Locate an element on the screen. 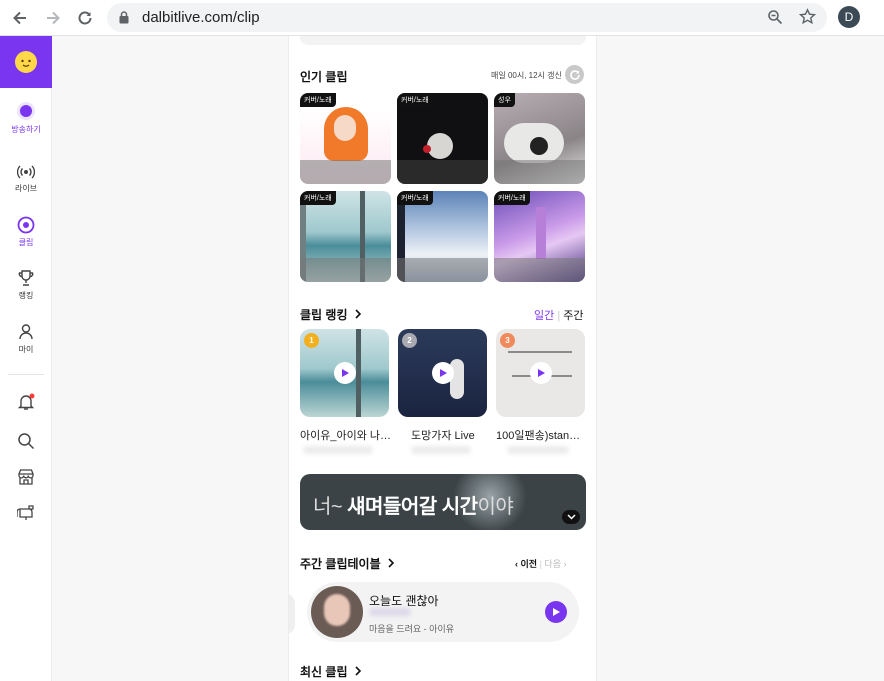 This screenshot has height=681, width=884. profile-avatar: D is located at coordinates (849, 17).